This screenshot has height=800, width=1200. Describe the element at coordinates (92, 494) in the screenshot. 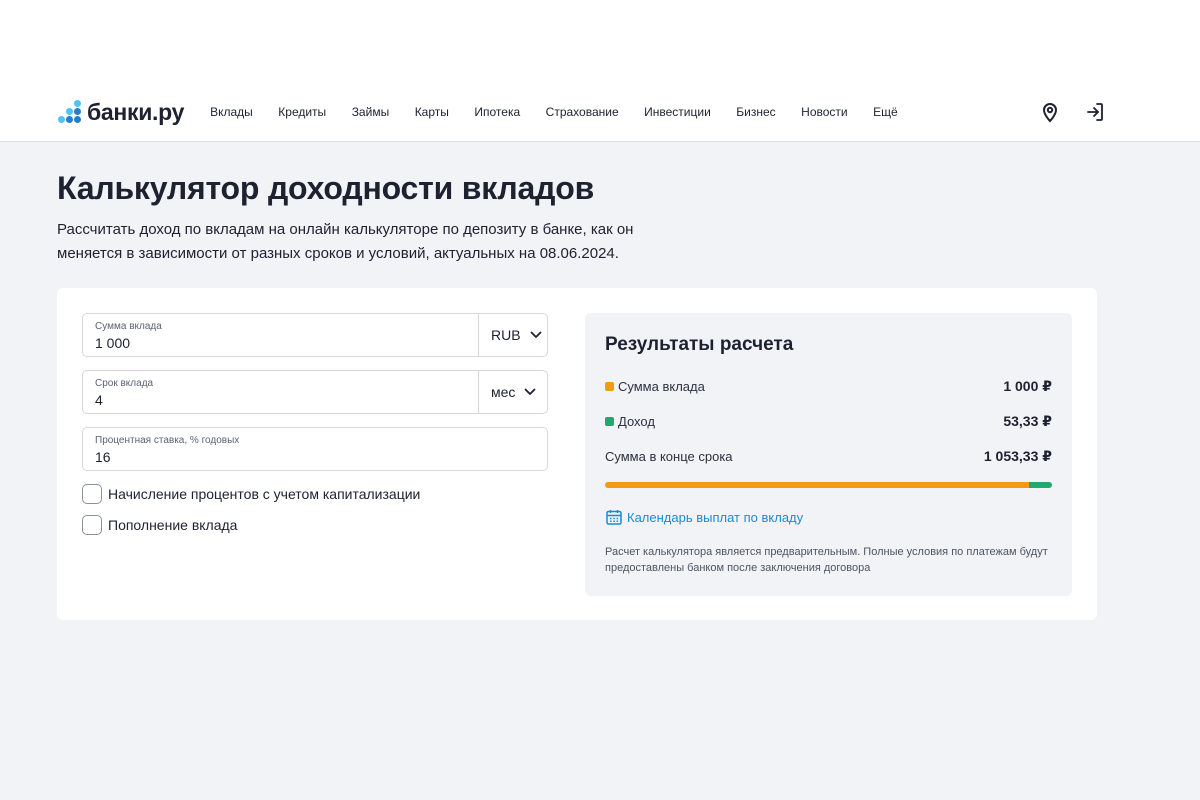

I see `capitalization-checkbox` at that location.